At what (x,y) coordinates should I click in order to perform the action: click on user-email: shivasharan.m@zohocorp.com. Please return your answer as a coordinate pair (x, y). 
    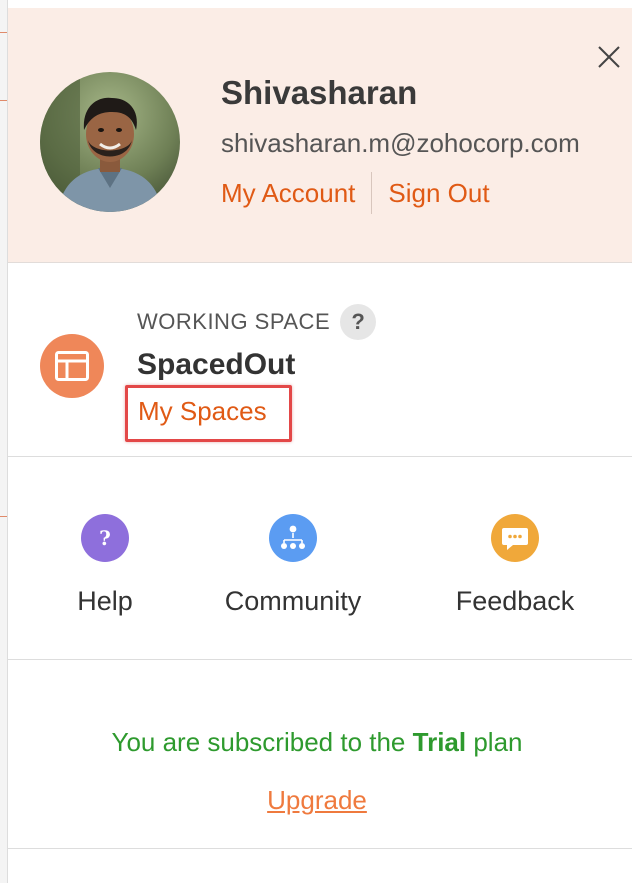
    Looking at the image, I should click on (400, 143).